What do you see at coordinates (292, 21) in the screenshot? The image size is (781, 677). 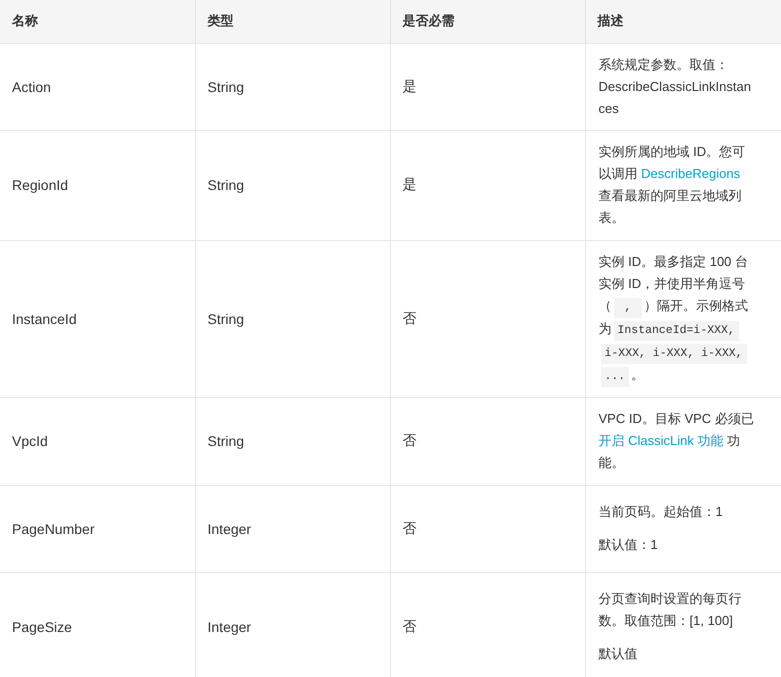 I see `column-header: 类型` at bounding box center [292, 21].